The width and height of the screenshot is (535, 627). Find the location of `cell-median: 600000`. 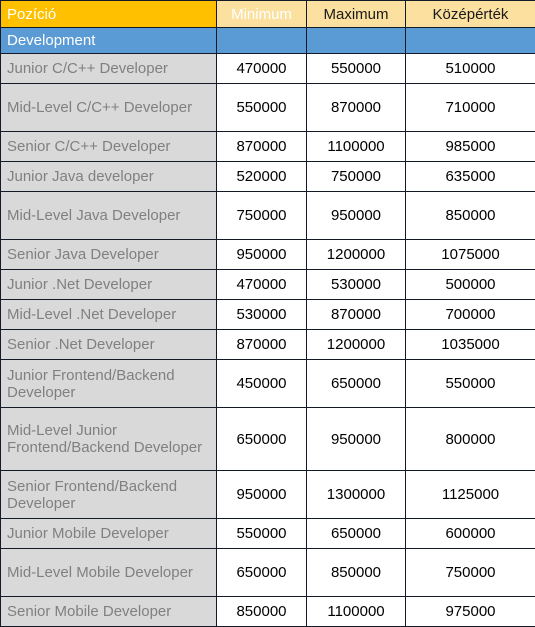

cell-median: 600000 is located at coordinates (470, 534).